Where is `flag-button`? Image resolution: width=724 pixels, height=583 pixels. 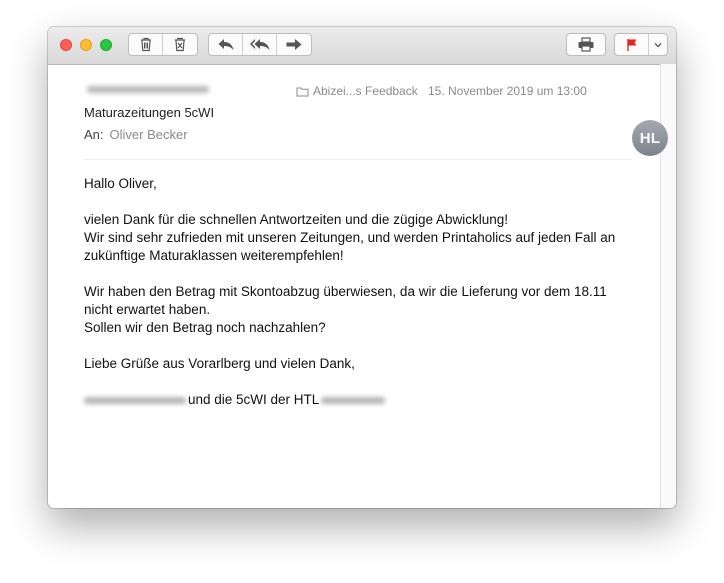 flag-button is located at coordinates (632, 44).